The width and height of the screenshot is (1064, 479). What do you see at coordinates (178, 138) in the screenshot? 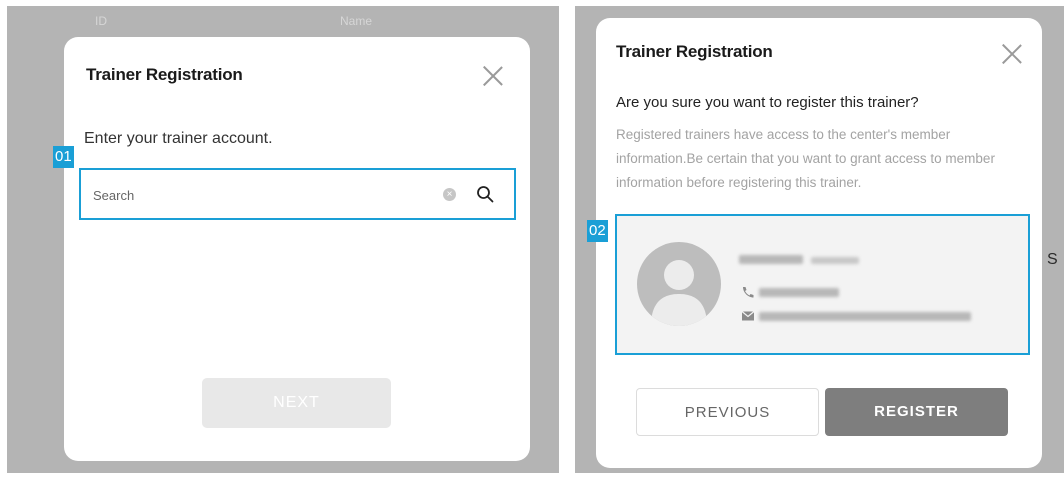
I see `instruction-text: Enter your trainer account.` at bounding box center [178, 138].